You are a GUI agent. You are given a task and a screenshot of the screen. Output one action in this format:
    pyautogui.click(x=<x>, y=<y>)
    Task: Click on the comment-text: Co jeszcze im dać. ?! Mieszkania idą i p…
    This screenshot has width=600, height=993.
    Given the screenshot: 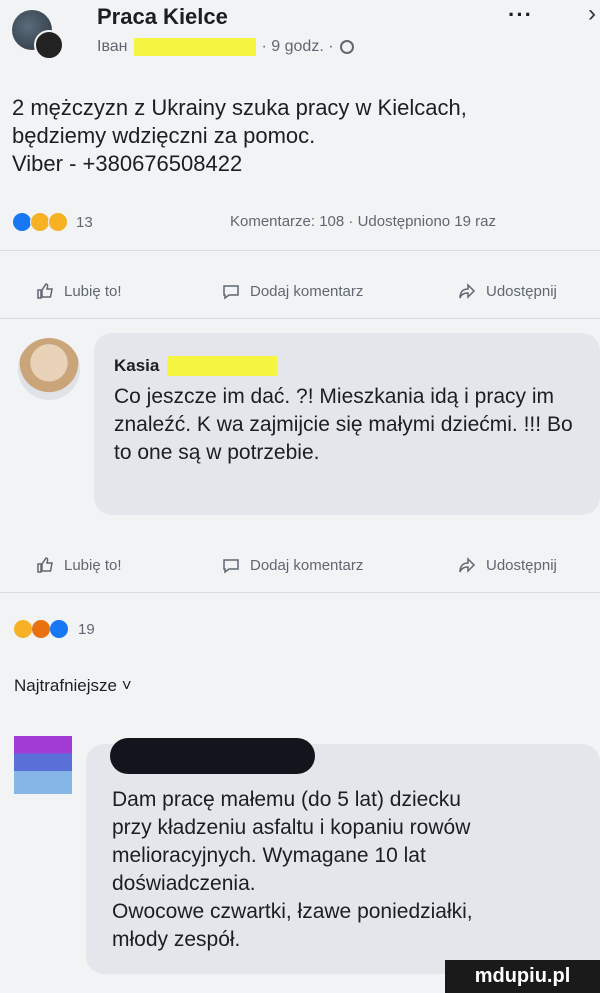 What is the action you would take?
    pyautogui.click(x=343, y=424)
    